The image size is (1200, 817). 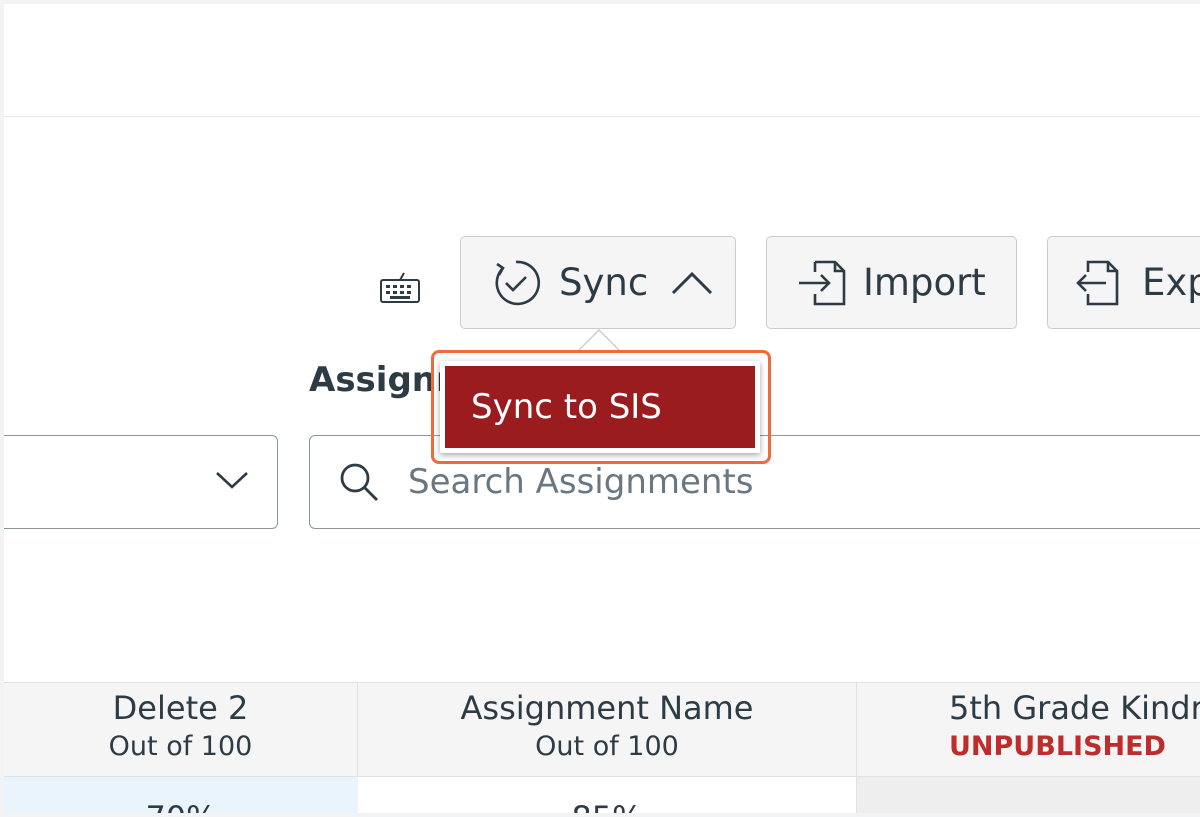 What do you see at coordinates (232, 480) in the screenshot?
I see `chevron-down-icon` at bounding box center [232, 480].